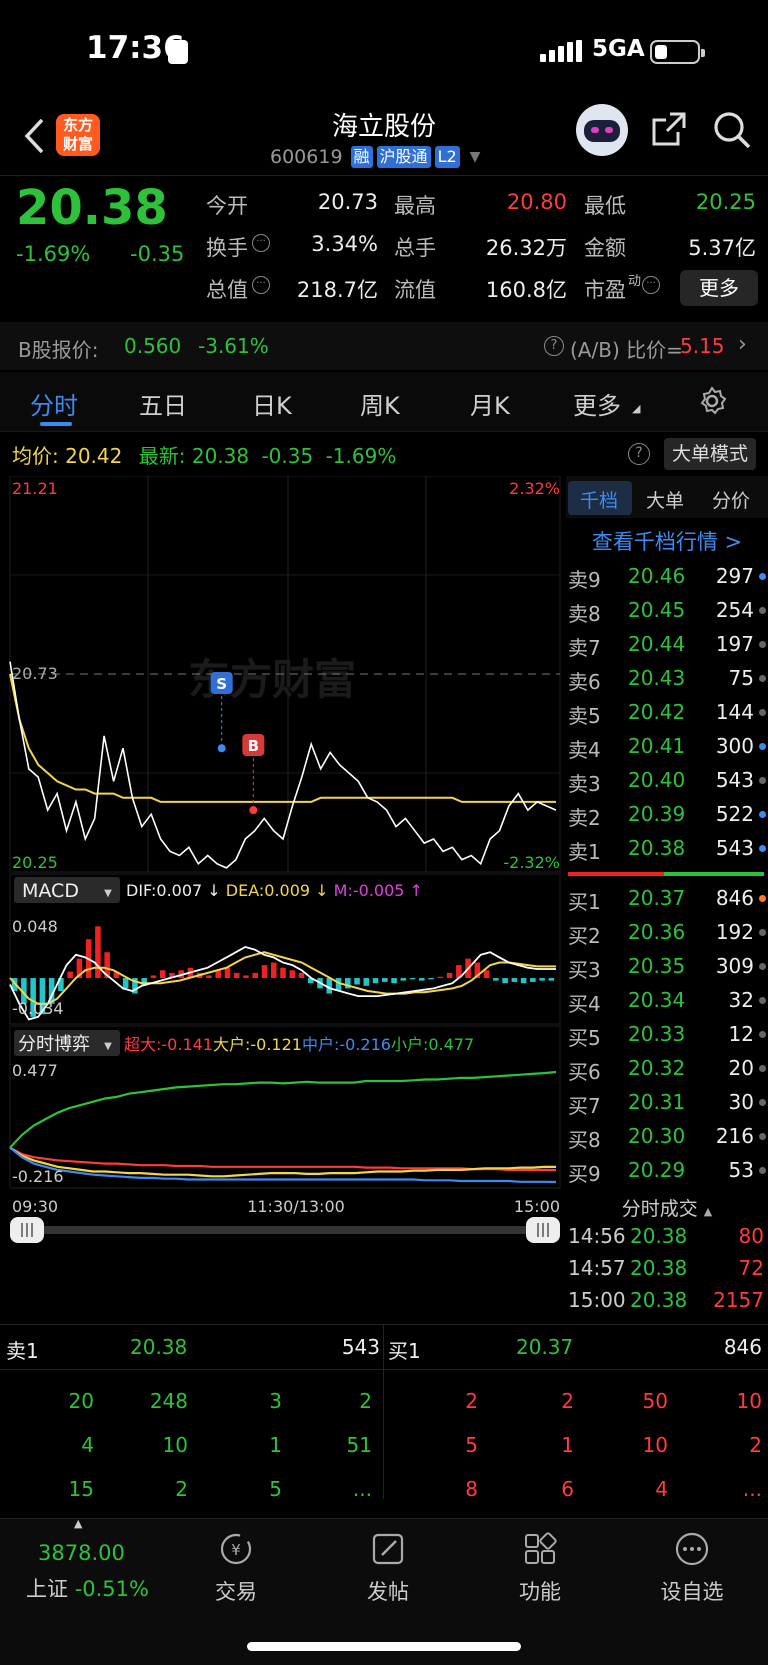  What do you see at coordinates (404, 1351) in the screenshot?
I see `queue-buy-label: 买1` at bounding box center [404, 1351].